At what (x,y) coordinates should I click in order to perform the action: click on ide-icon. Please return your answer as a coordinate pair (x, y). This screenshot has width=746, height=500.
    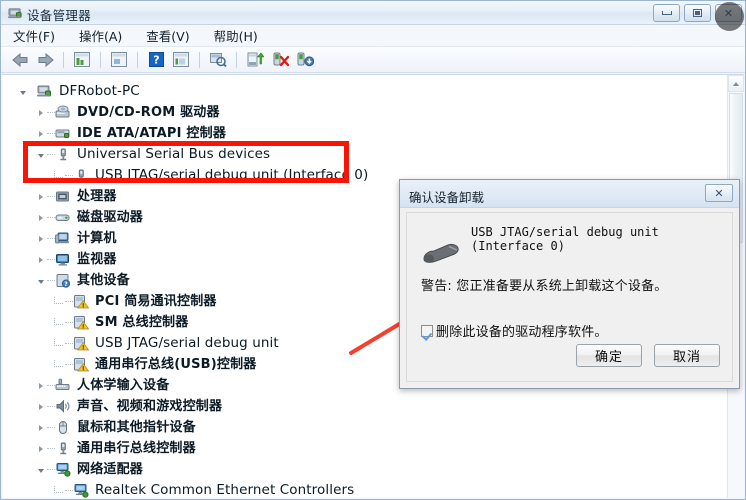
    Looking at the image, I should click on (63, 133).